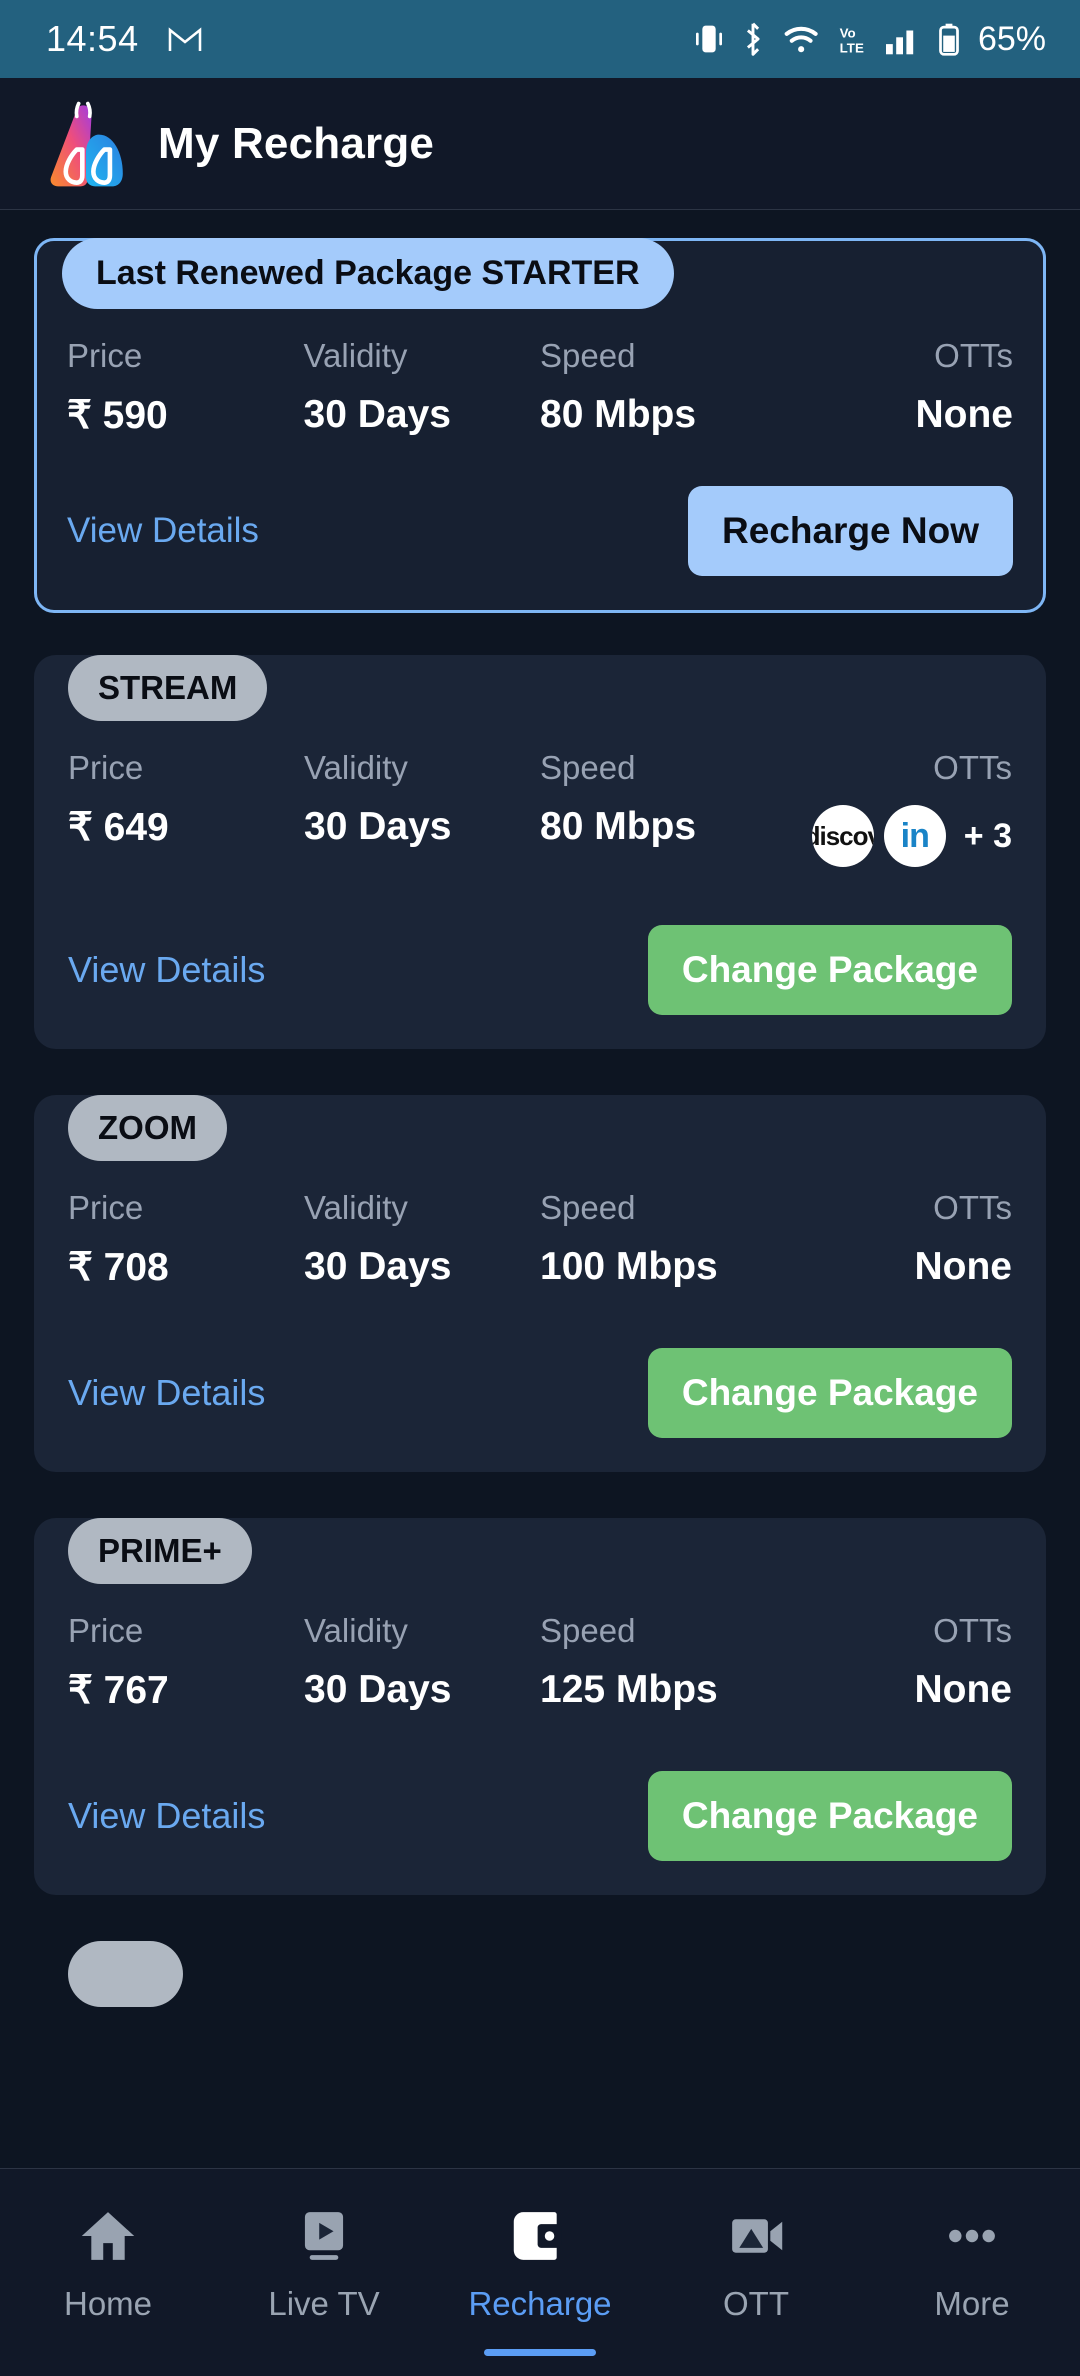 The image size is (1080, 2376). I want to click on nav-item-recharge: Recharge, so click(540, 2279).